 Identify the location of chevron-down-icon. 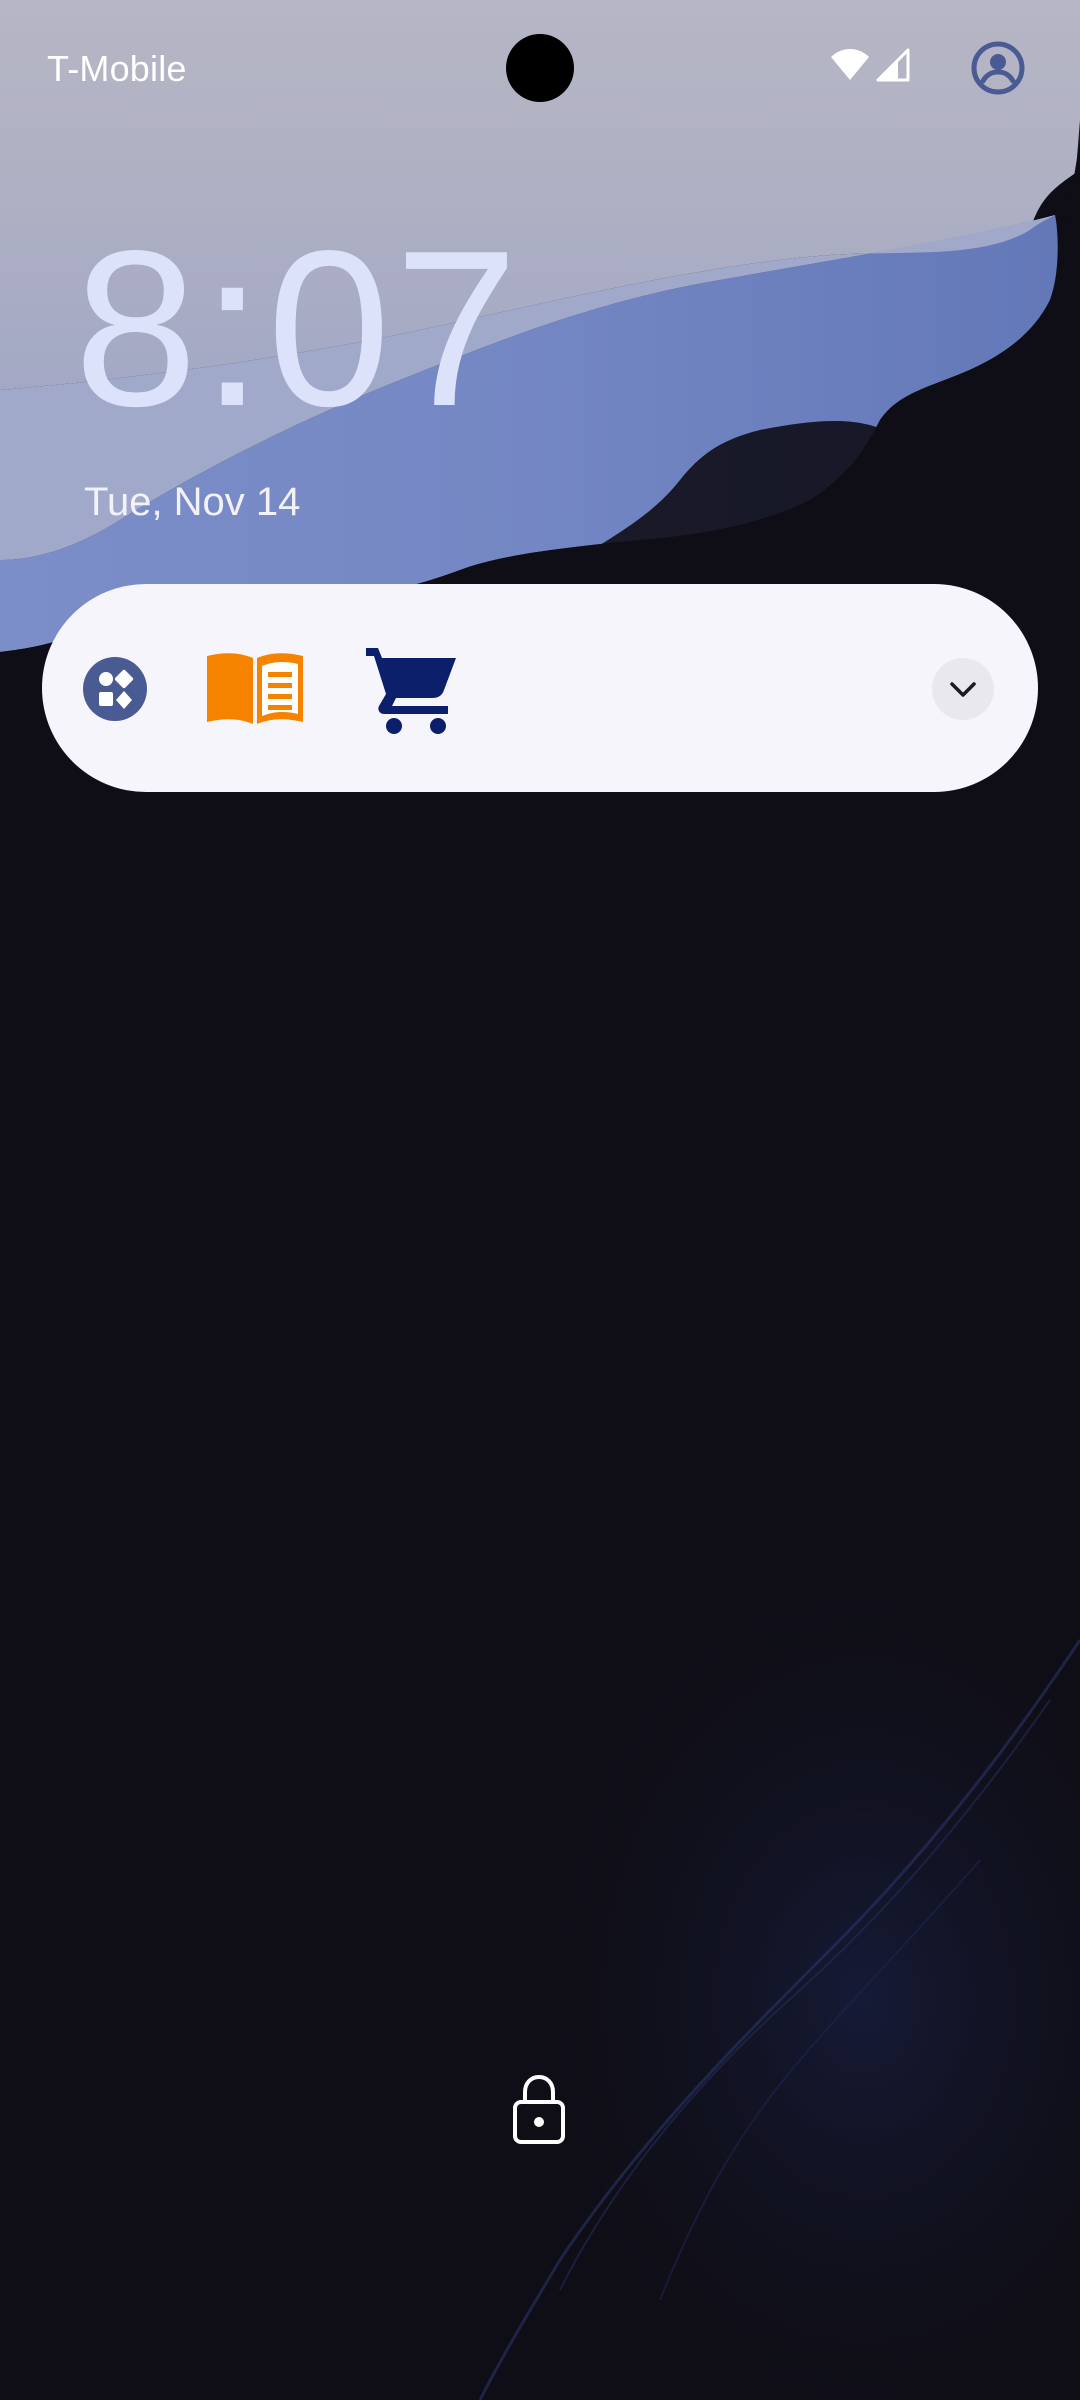
(963, 689).